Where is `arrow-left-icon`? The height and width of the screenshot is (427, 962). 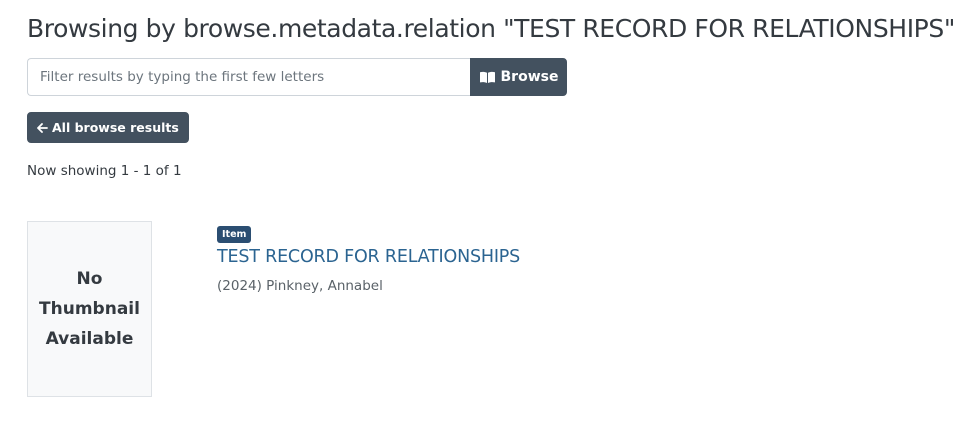
arrow-left-icon is located at coordinates (42, 127).